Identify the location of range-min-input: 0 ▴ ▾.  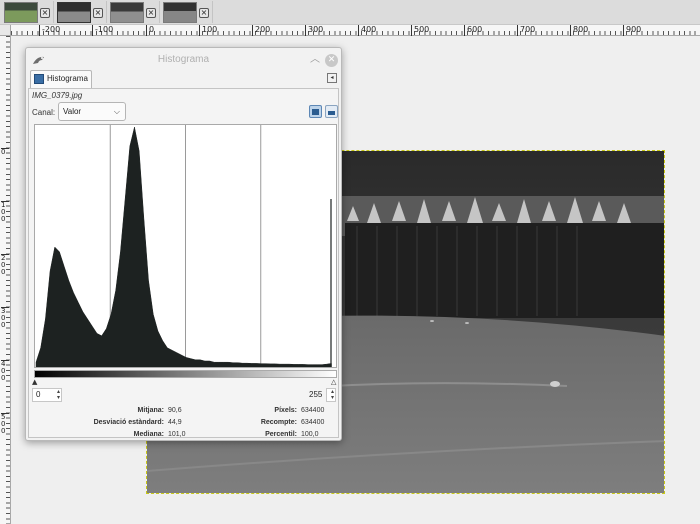
(47, 395).